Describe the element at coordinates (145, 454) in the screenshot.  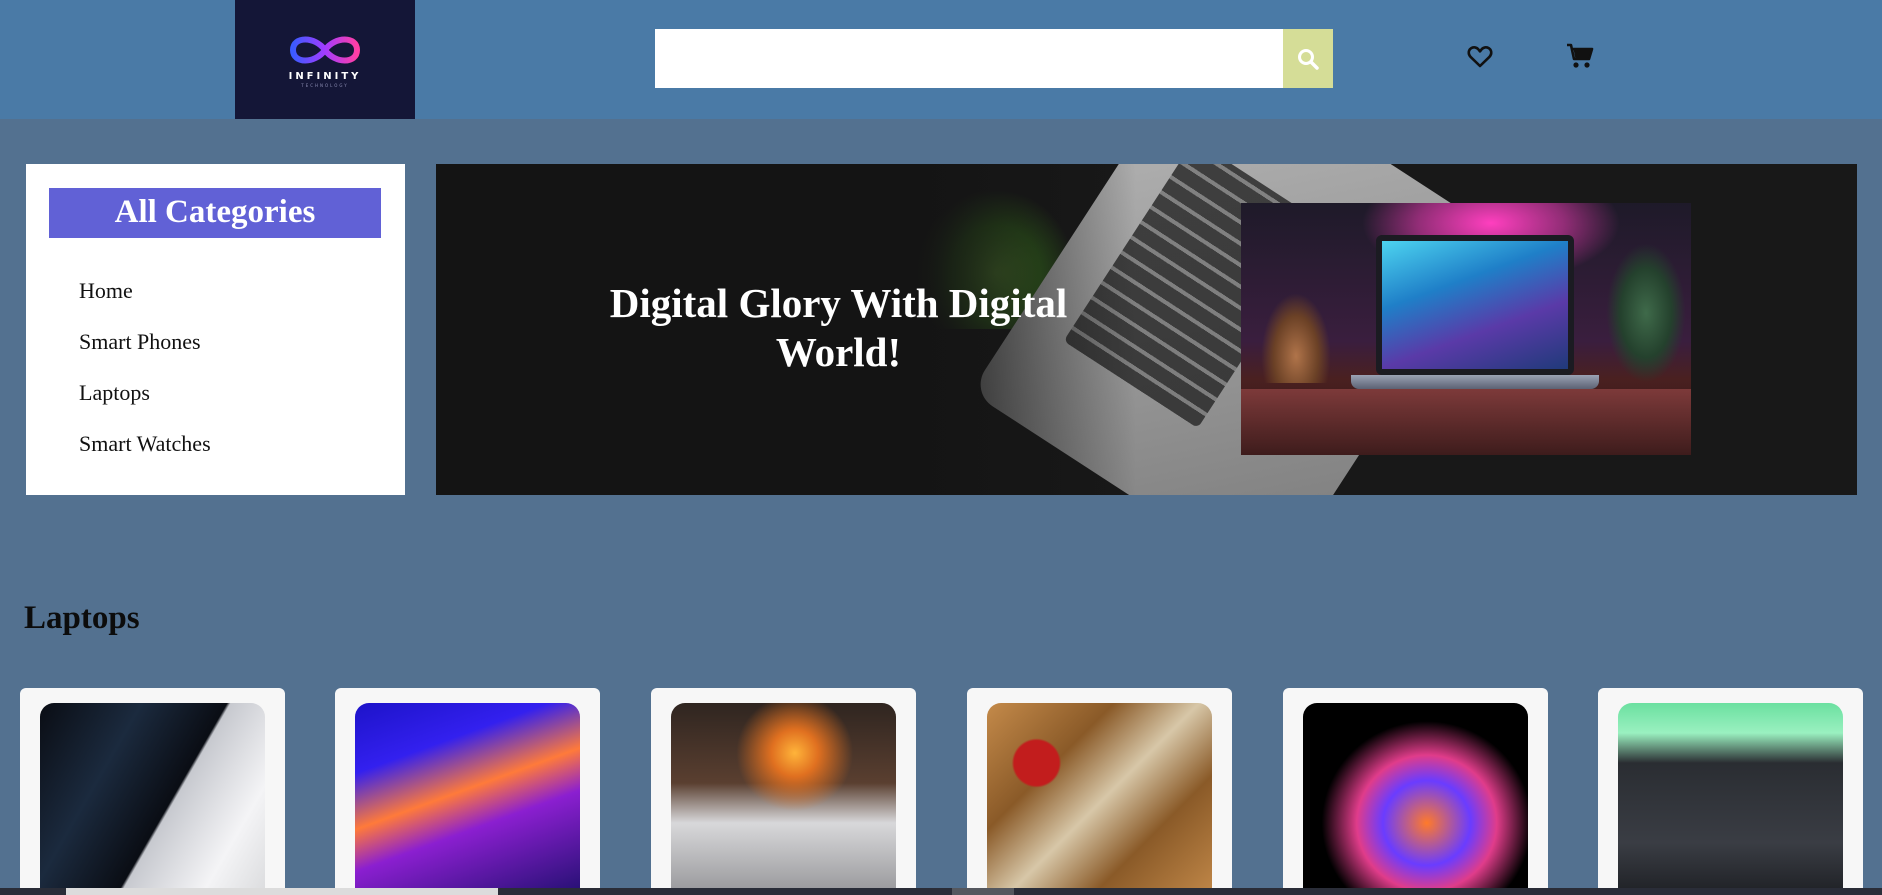
I see `sidebar-item-smart-watches: Smart Watches` at that location.